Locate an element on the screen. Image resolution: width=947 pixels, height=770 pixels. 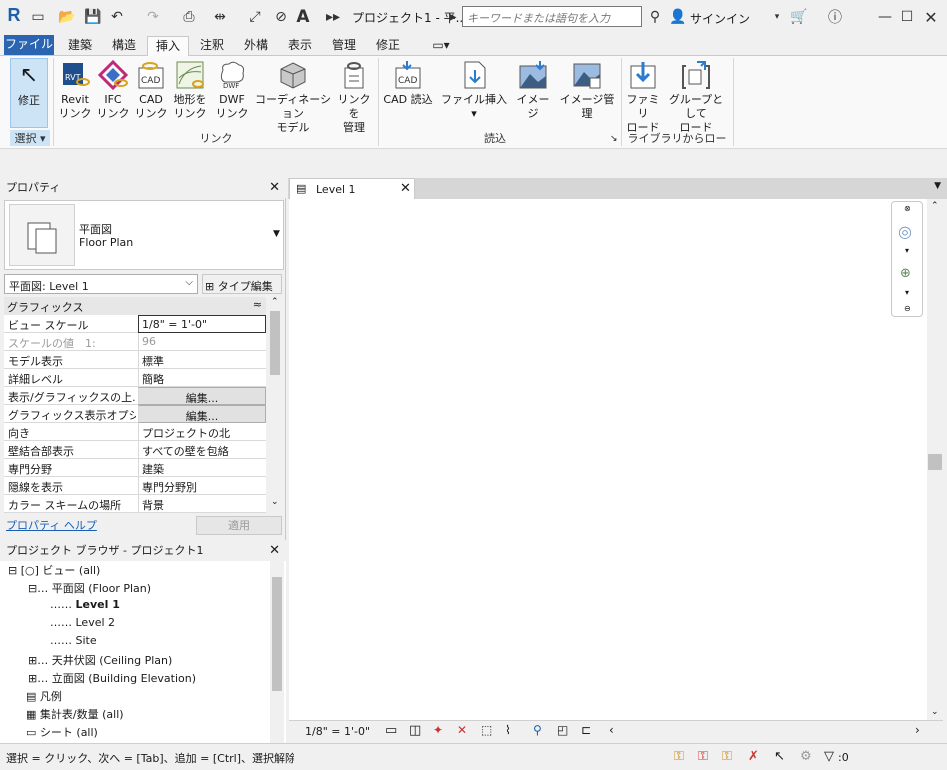
crop-view-icon: ⬚ is located at coordinates (486, 730).